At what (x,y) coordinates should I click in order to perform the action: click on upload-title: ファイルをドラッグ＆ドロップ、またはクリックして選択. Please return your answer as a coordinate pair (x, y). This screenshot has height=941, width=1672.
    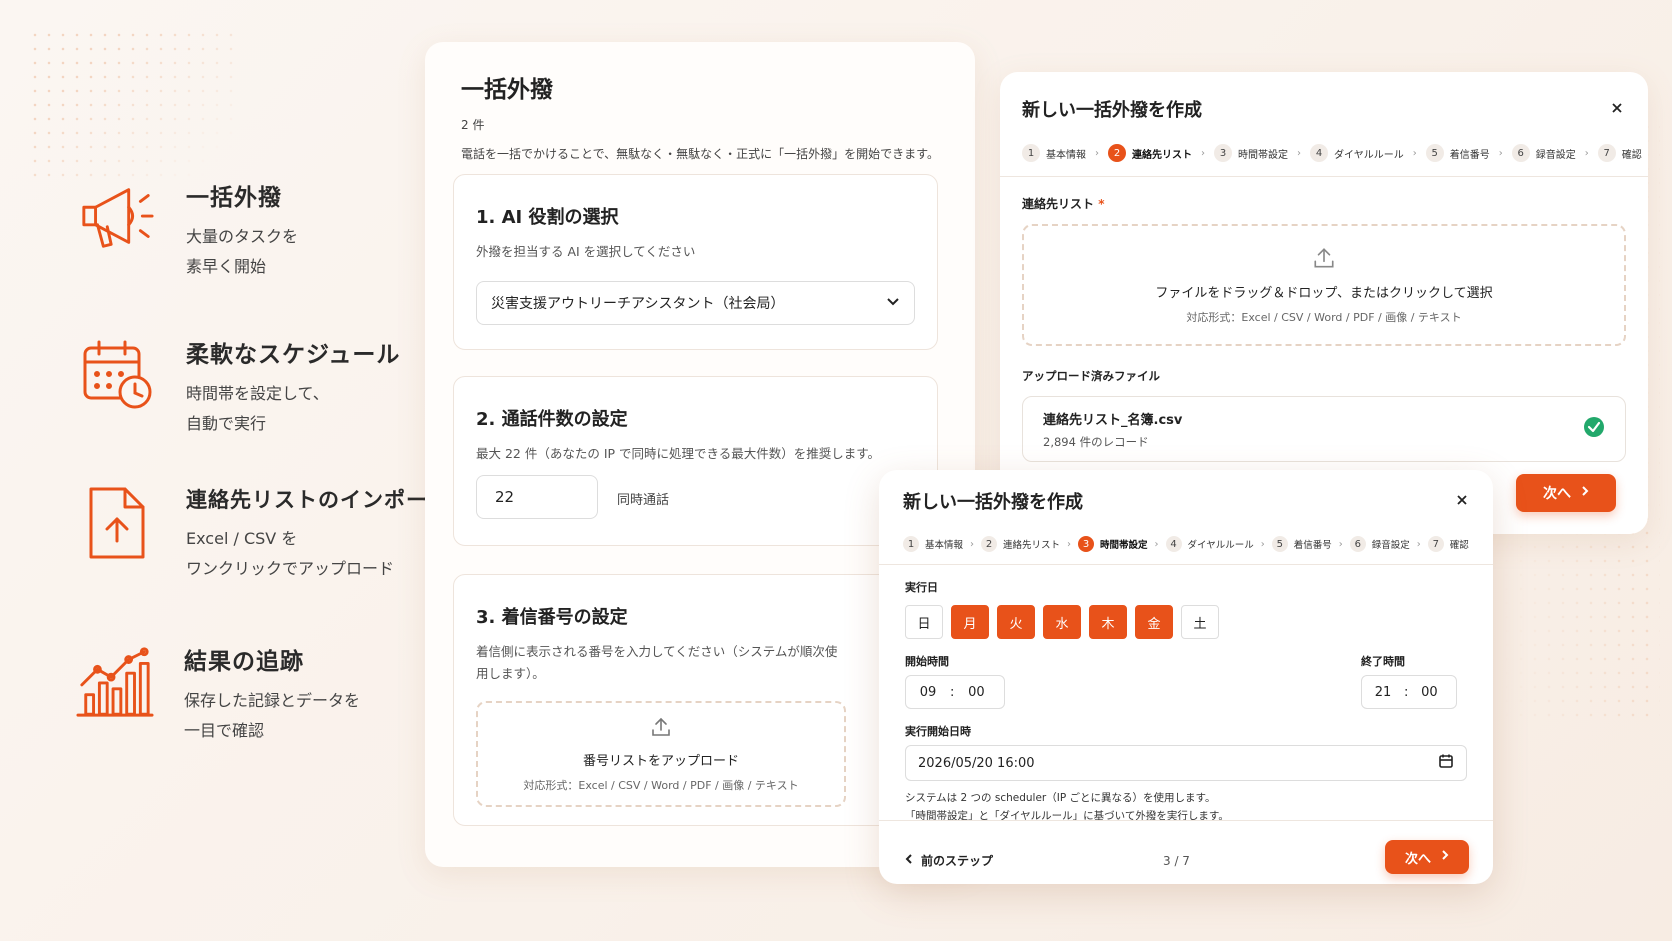
    Looking at the image, I should click on (1324, 293).